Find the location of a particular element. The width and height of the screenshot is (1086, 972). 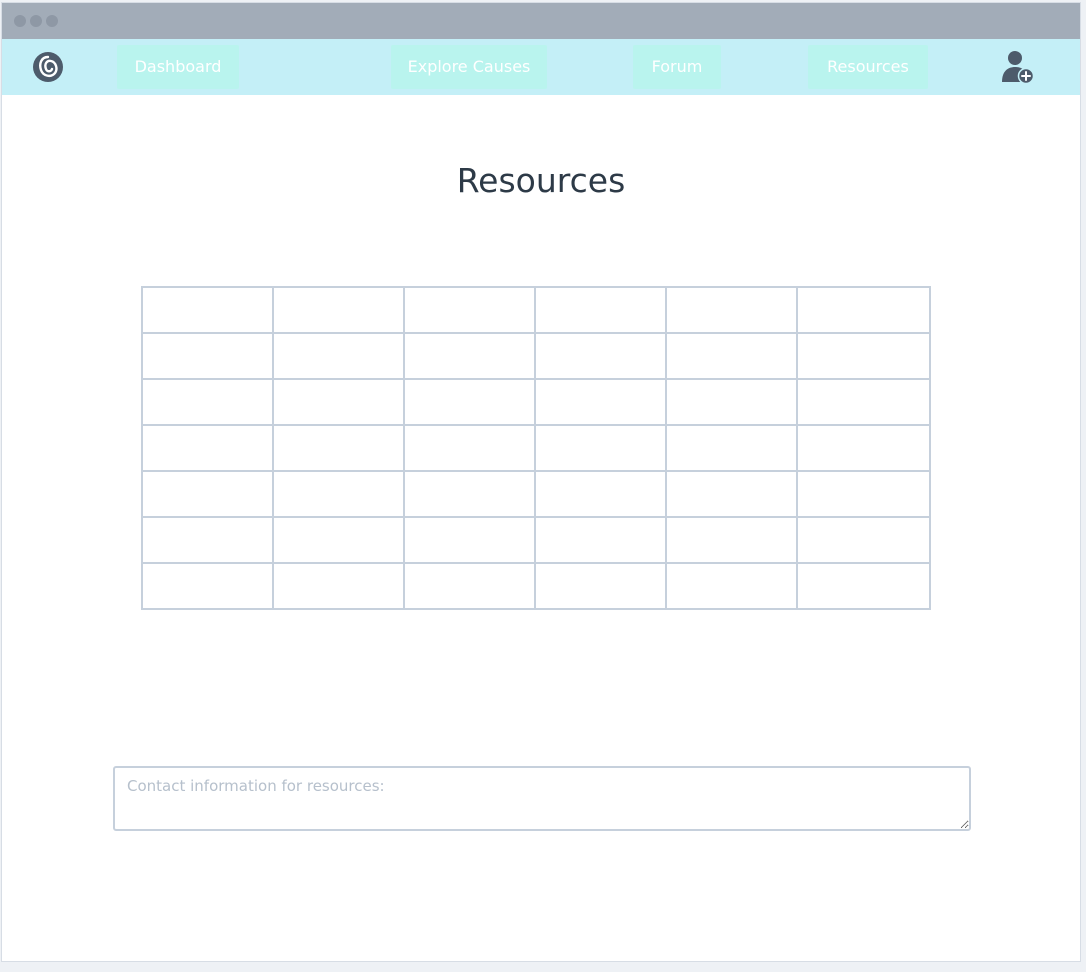

top-navbar: Dashboard Explore Causes Forum Resources is located at coordinates (541, 67).